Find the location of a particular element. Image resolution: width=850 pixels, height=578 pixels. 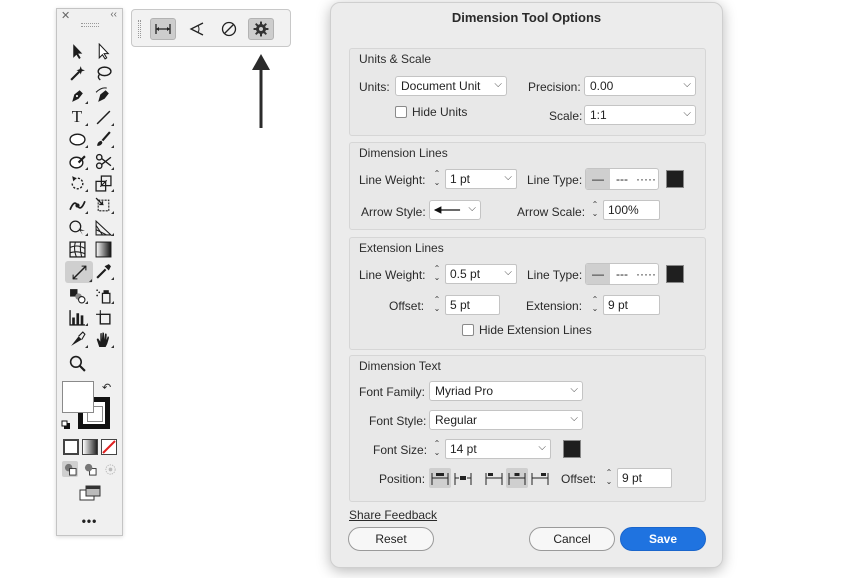

arrow-scale-field: 100% is located at coordinates (631, 210).